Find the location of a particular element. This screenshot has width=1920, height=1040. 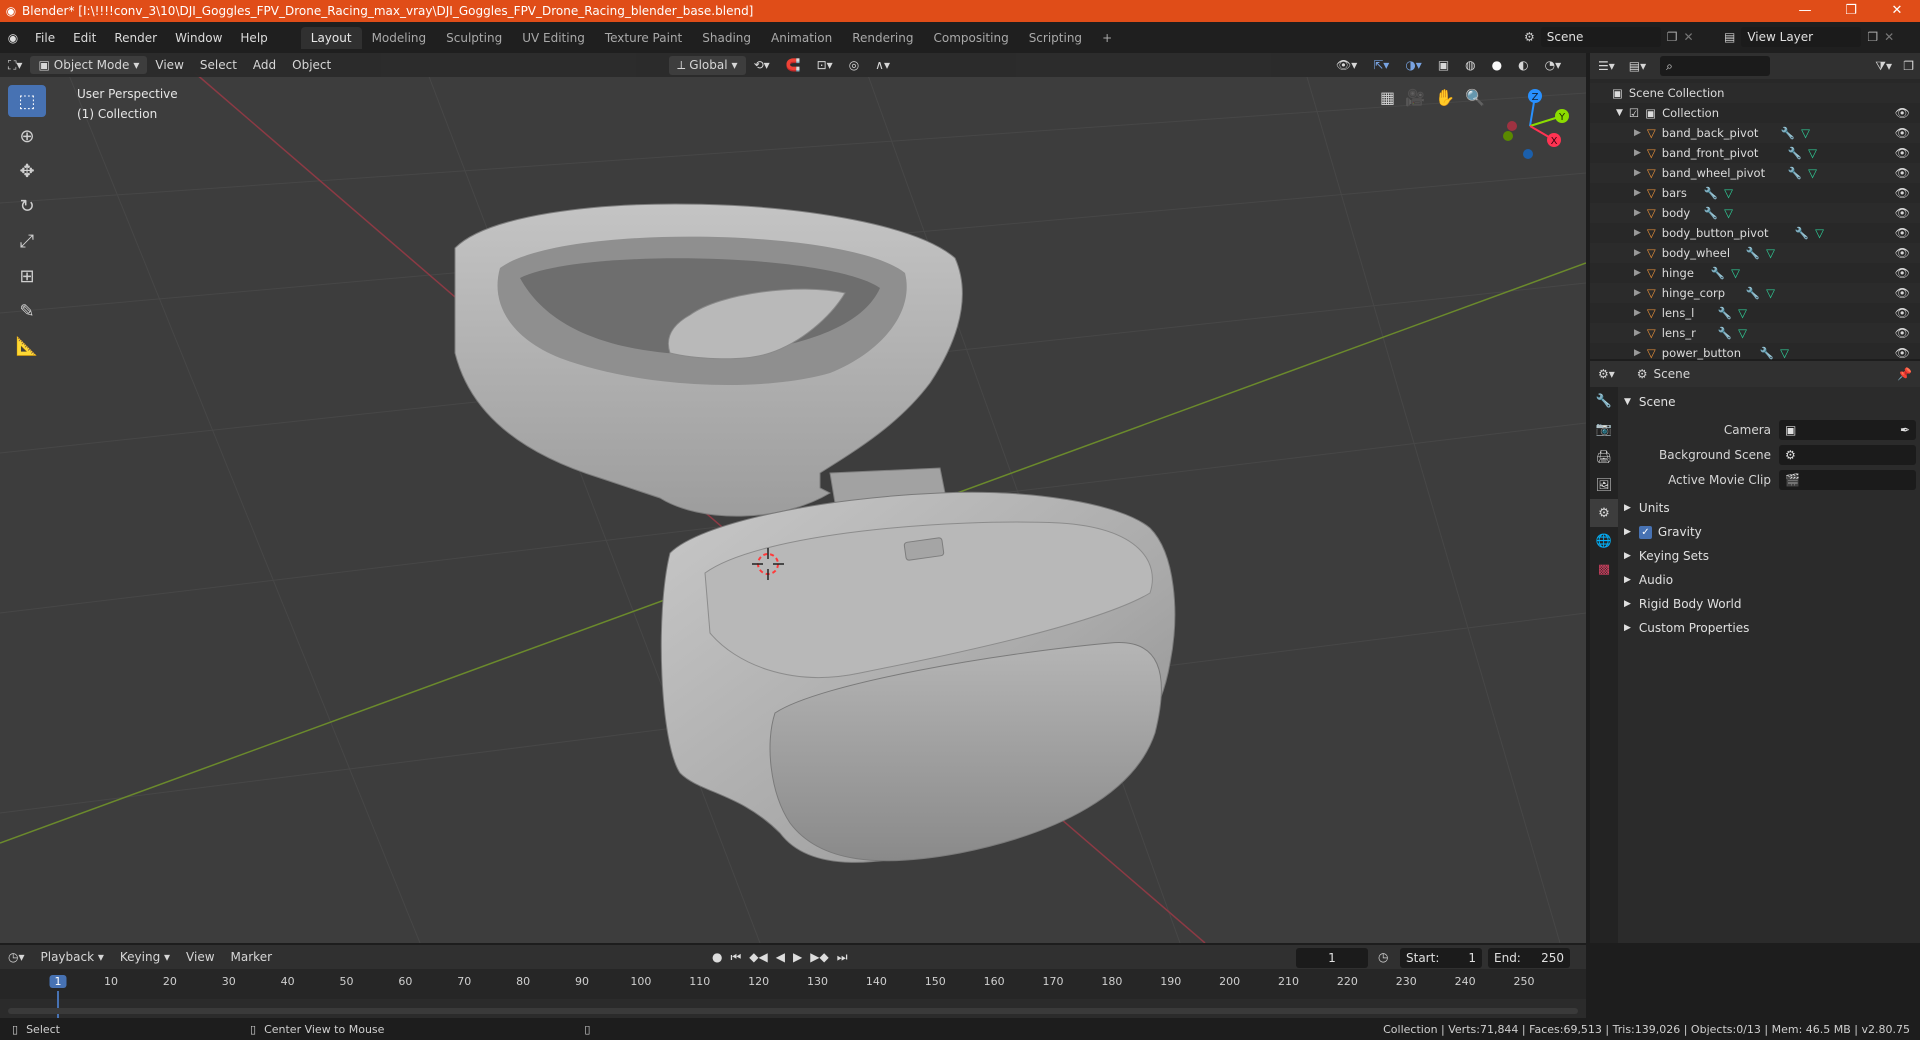

menu-render: Render is located at coordinates (135, 38).